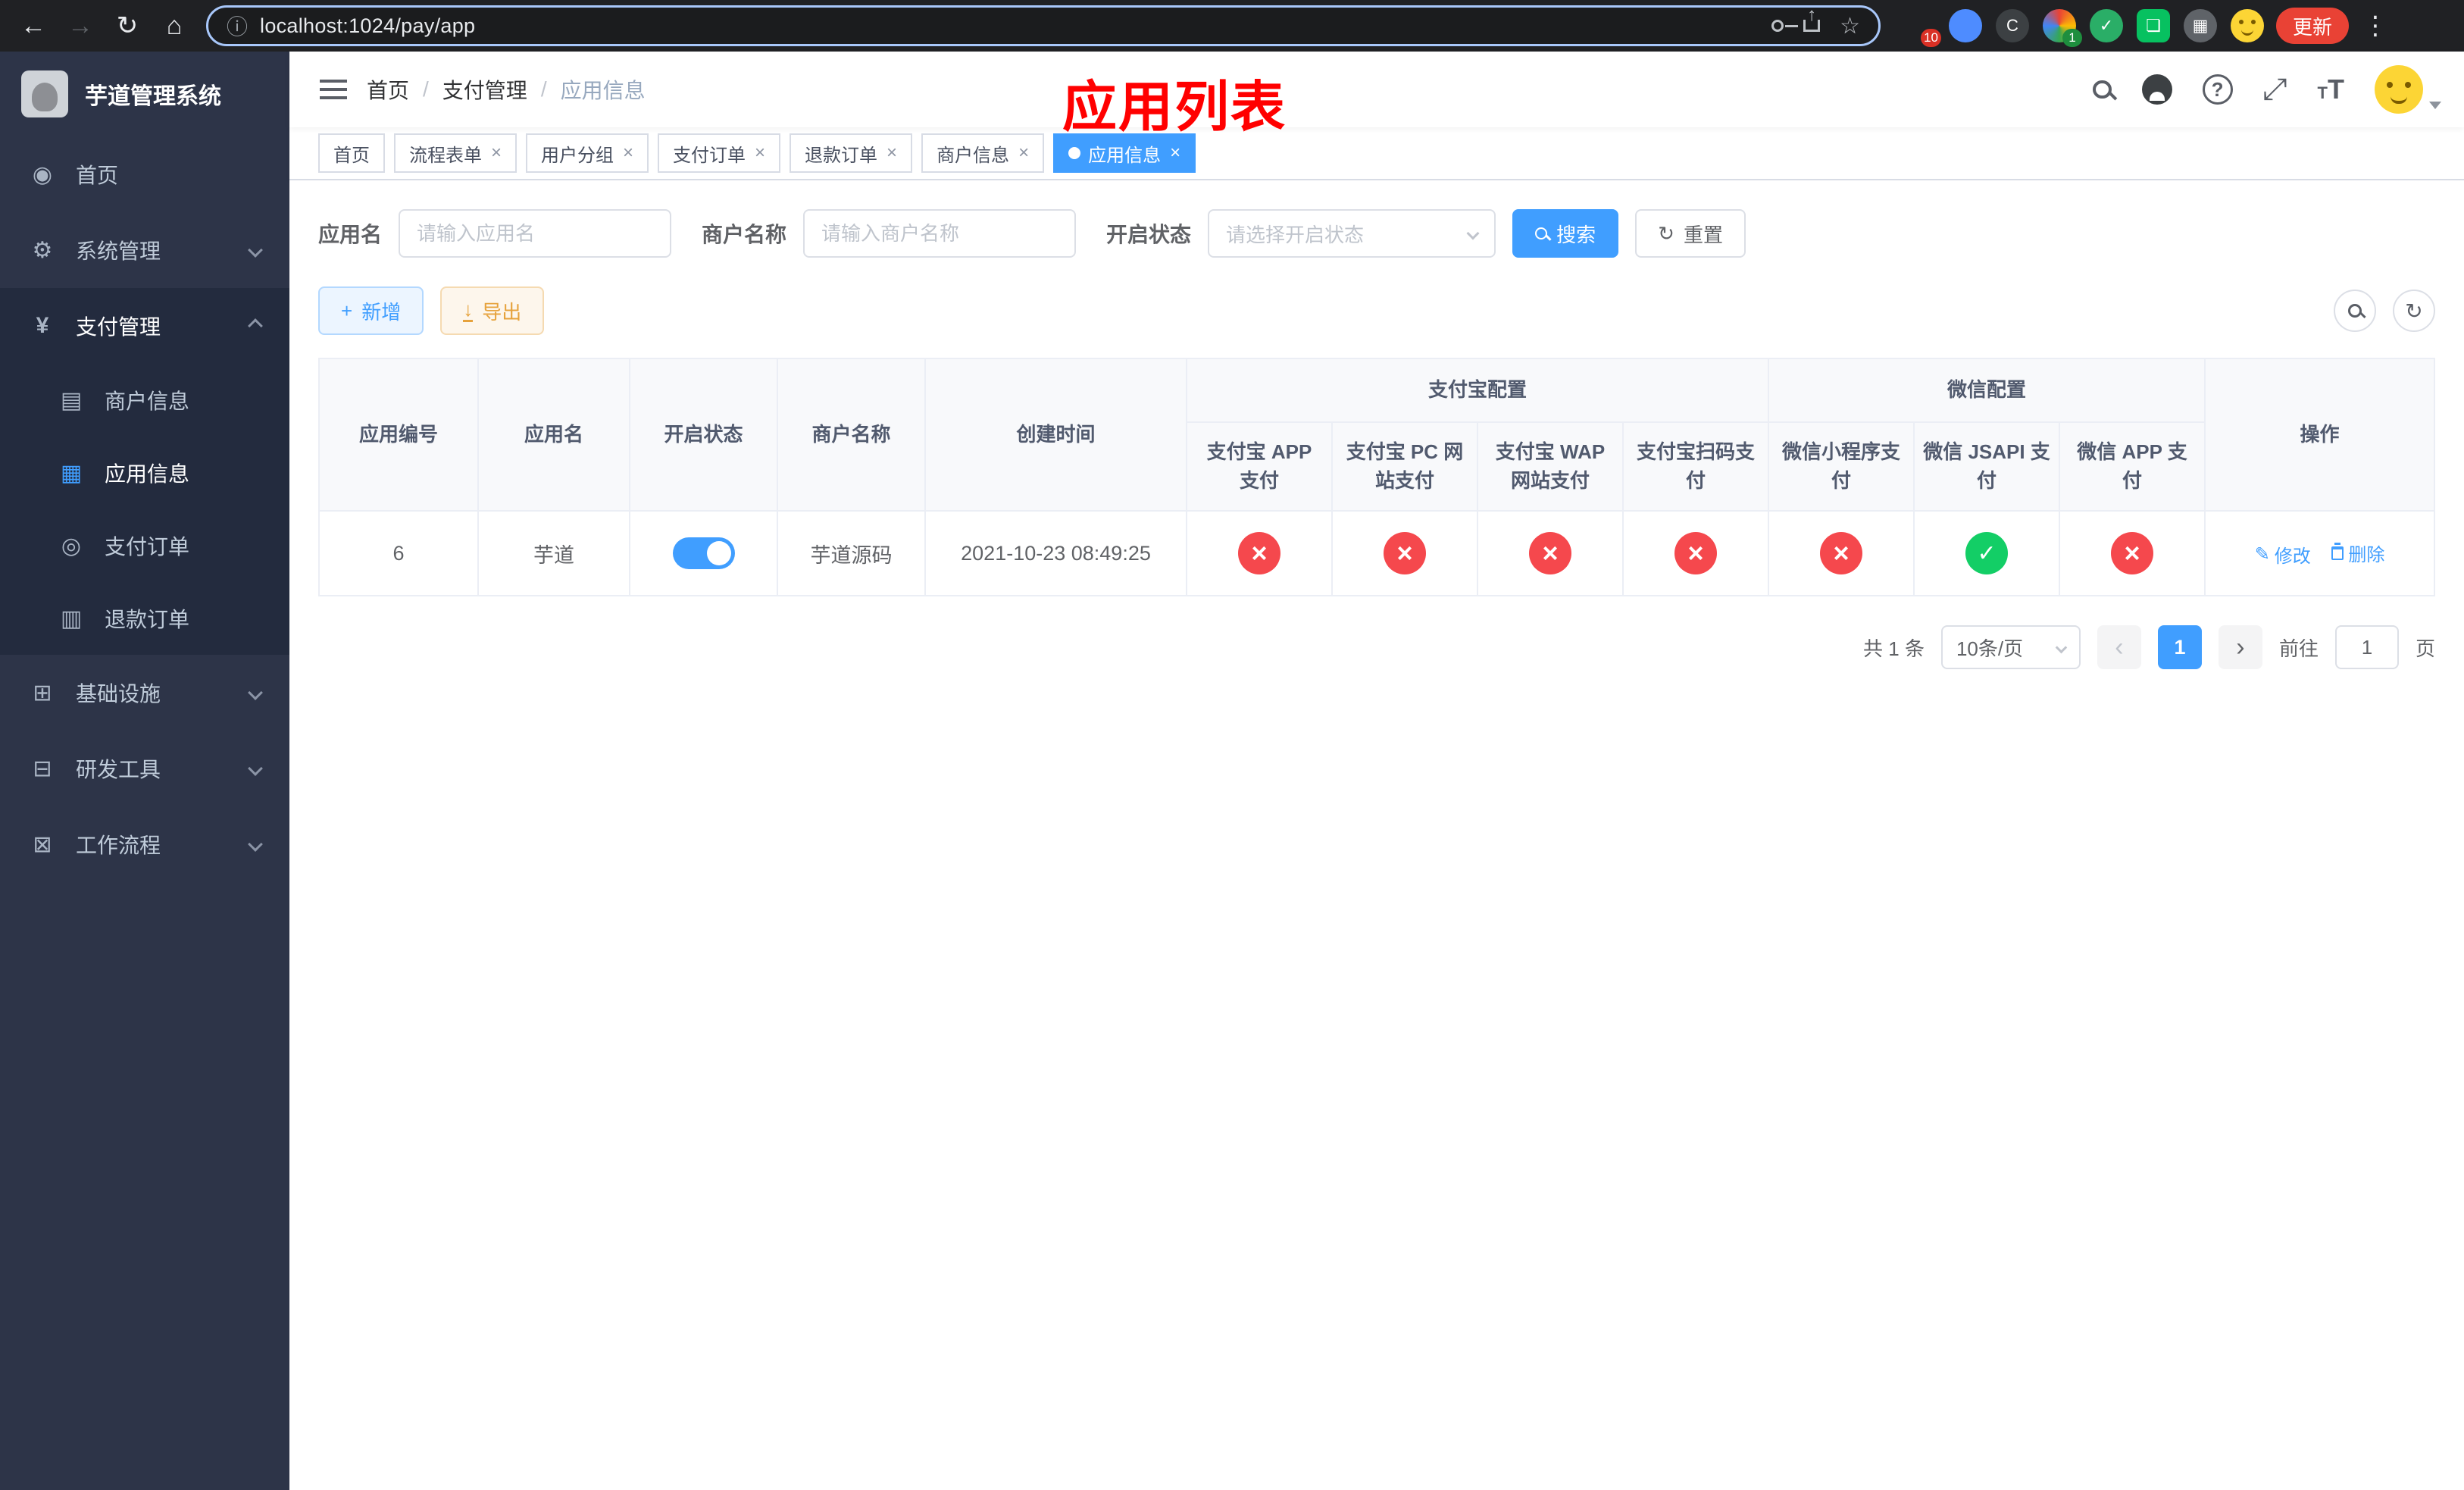 The width and height of the screenshot is (2464, 1490). Describe the element at coordinates (127, 26) in the screenshot. I see `browser-refresh-button: ↻` at that location.